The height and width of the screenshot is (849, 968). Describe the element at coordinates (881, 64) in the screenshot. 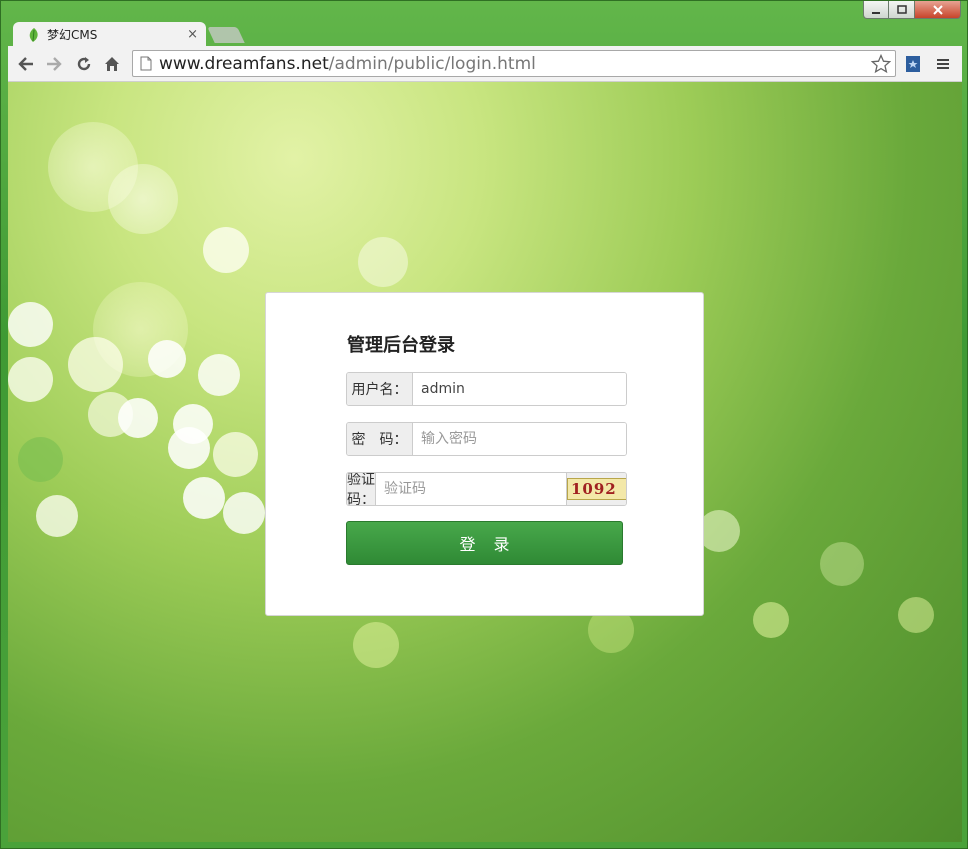

I see `star-icon` at that location.